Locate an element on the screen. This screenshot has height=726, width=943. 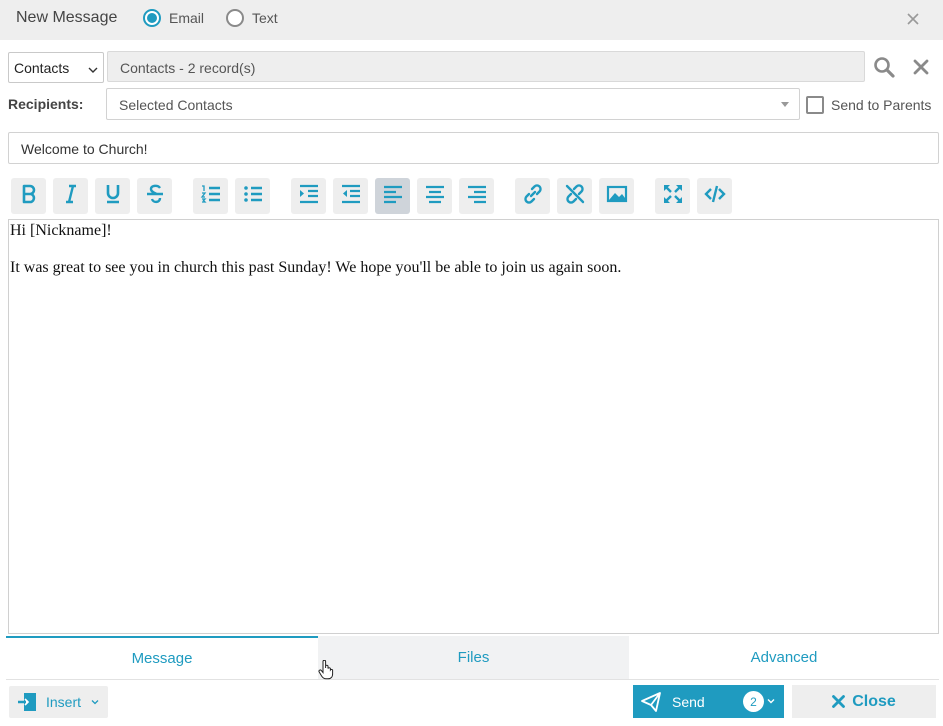
recipient-count-badge: 2 is located at coordinates (753, 701).